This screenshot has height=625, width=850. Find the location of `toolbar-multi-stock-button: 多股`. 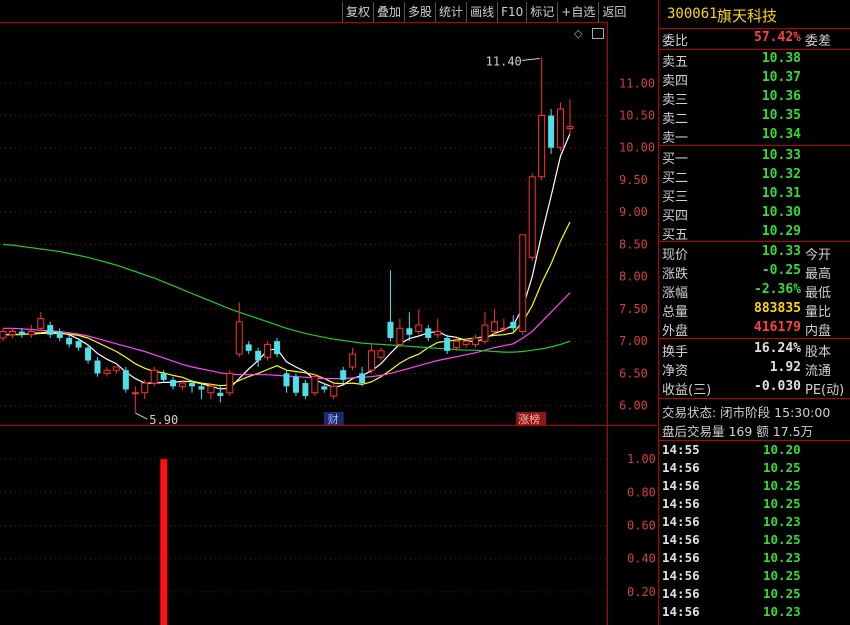

toolbar-multi-stock-button: 多股 is located at coordinates (420, 12).